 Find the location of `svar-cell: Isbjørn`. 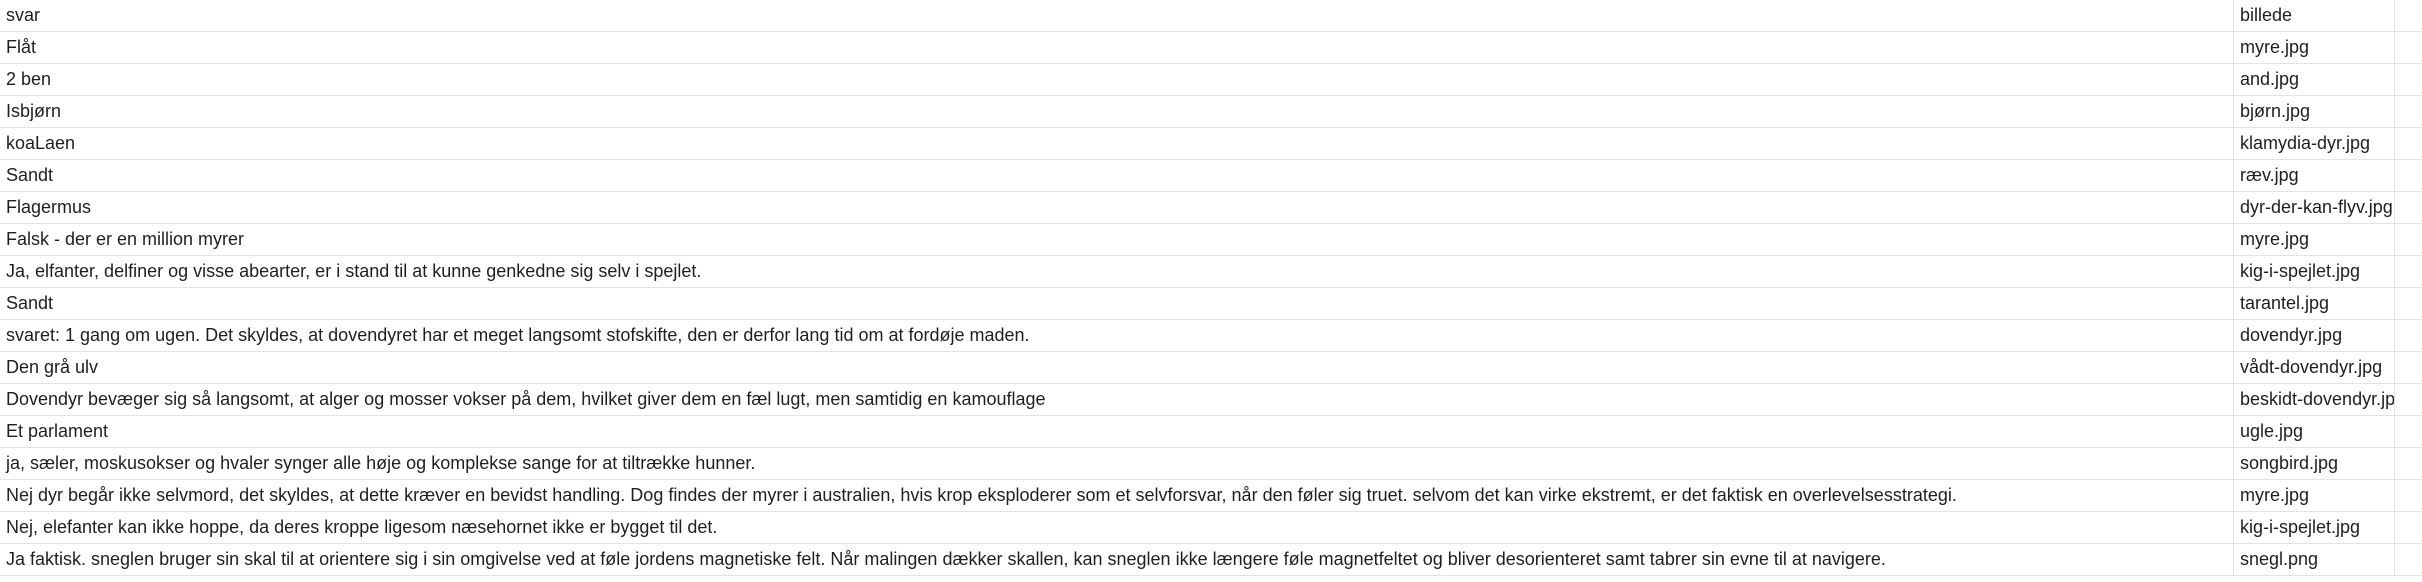

svar-cell: Isbjørn is located at coordinates (1117, 111).